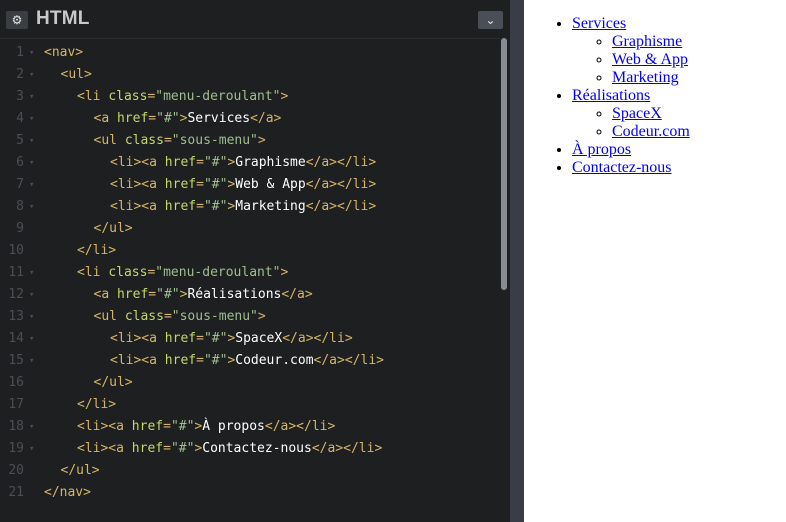 Image resolution: width=786 pixels, height=522 pixels. I want to click on panel-title: HTML, so click(63, 18).